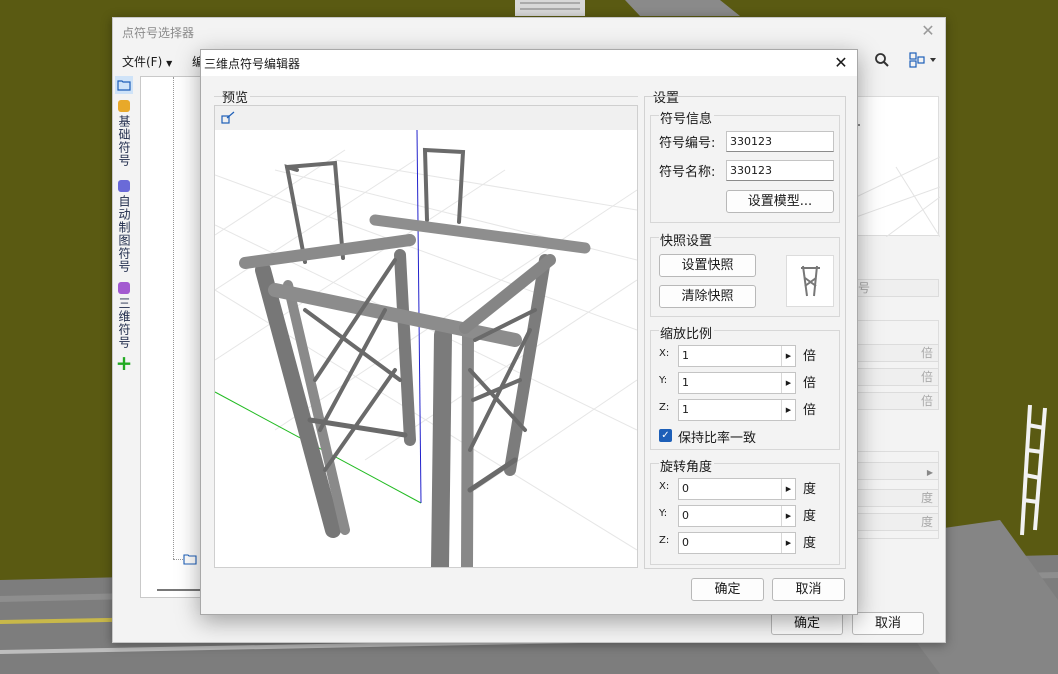  Describe the element at coordinates (780, 141) in the screenshot. I see `symbol-id-field: 330123` at that location.